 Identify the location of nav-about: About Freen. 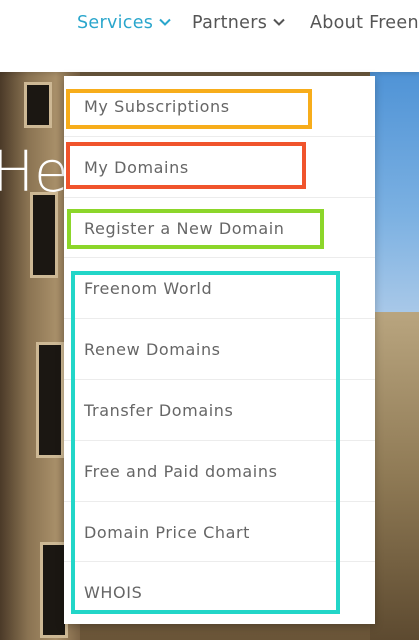
(364, 23).